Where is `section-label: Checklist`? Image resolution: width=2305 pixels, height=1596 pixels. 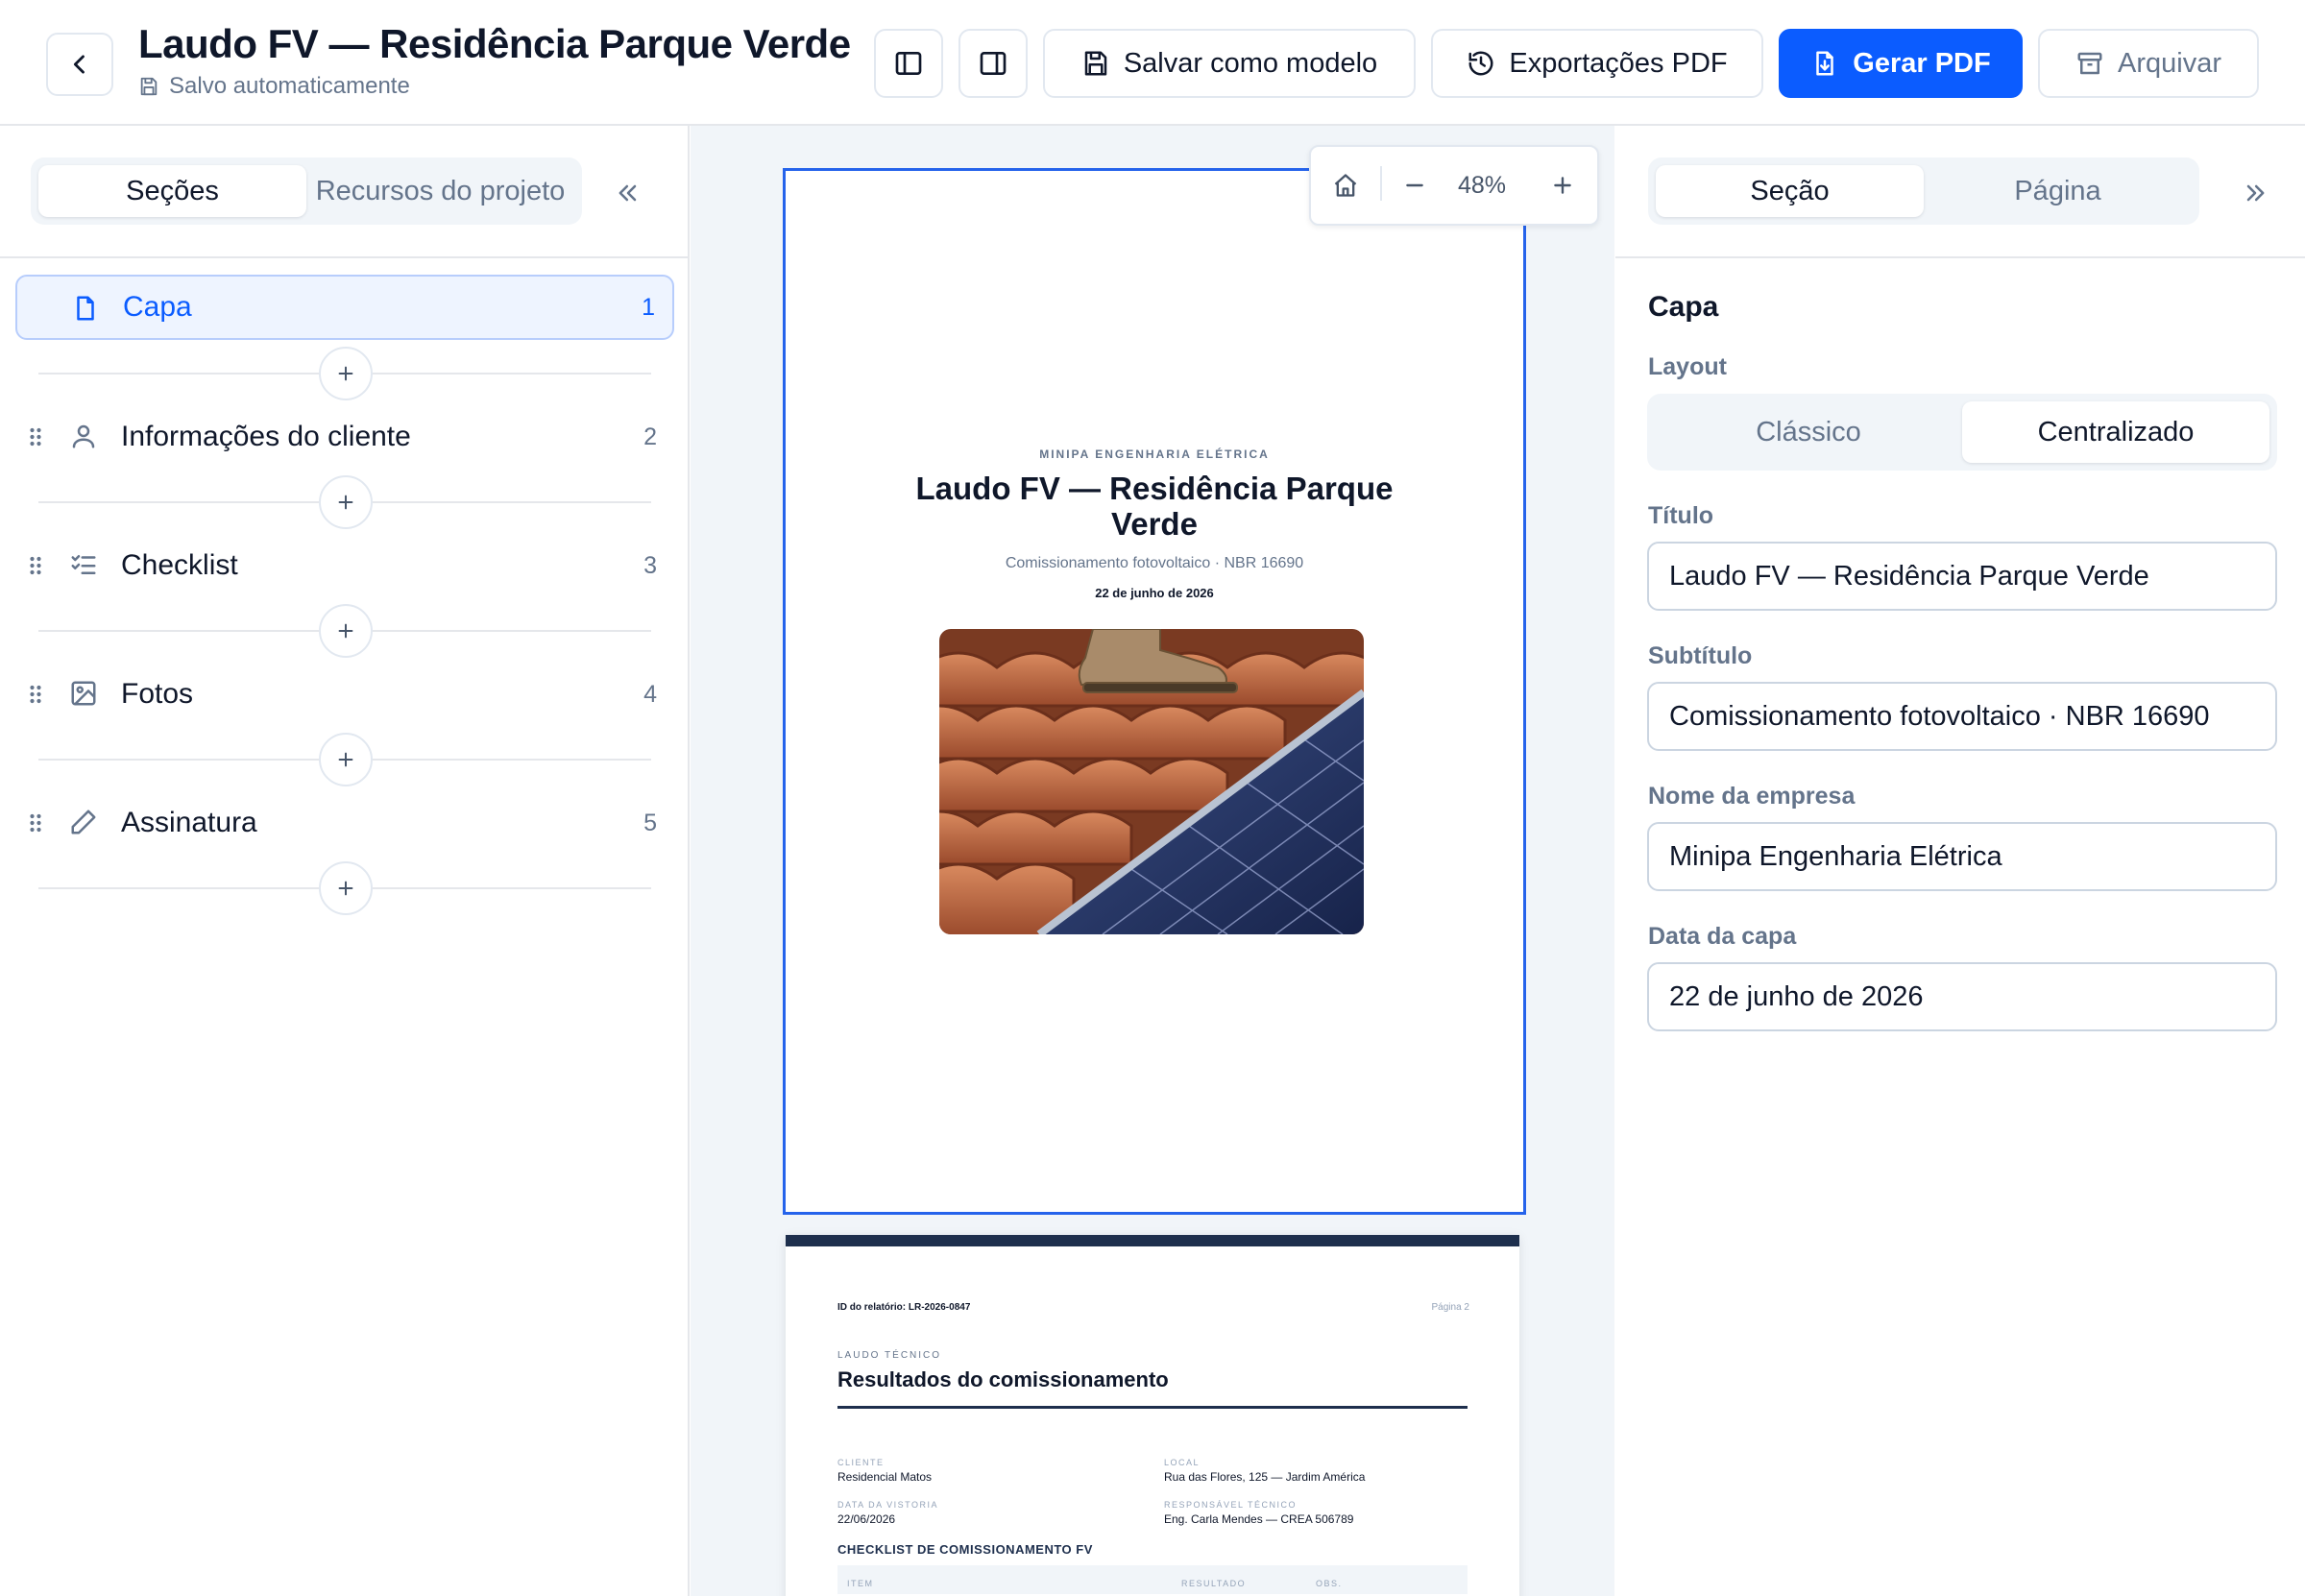
section-label: Checklist is located at coordinates (179, 565).